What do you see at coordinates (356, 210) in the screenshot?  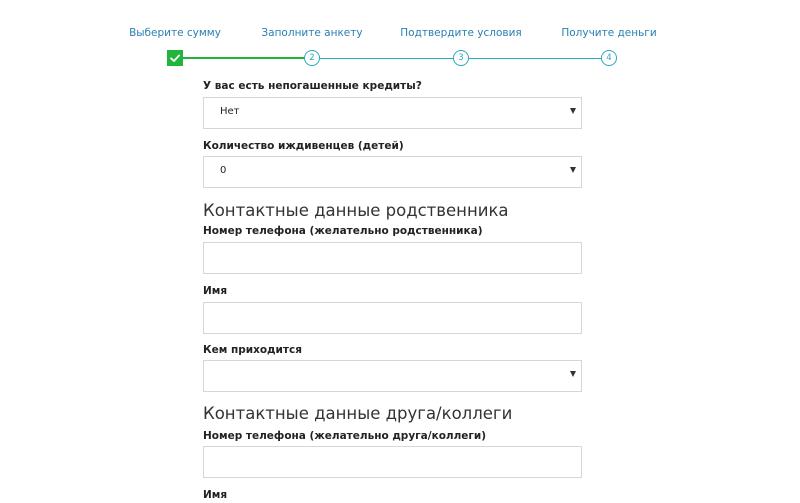 I see `relative-section-title: Контактные данные родственника` at bounding box center [356, 210].